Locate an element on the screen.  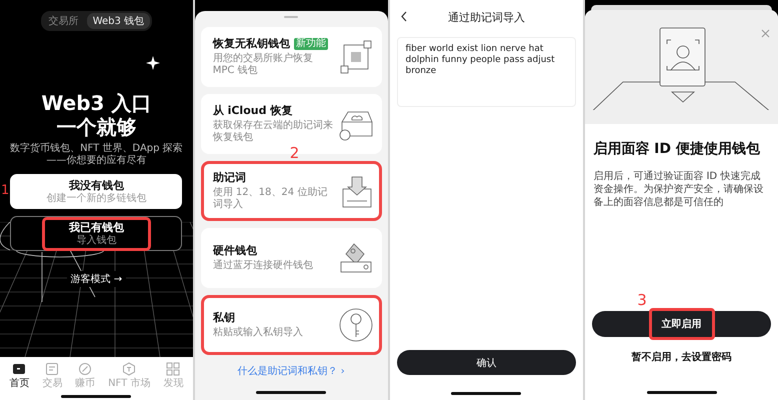
sheet-handle is located at coordinates (291, 17).